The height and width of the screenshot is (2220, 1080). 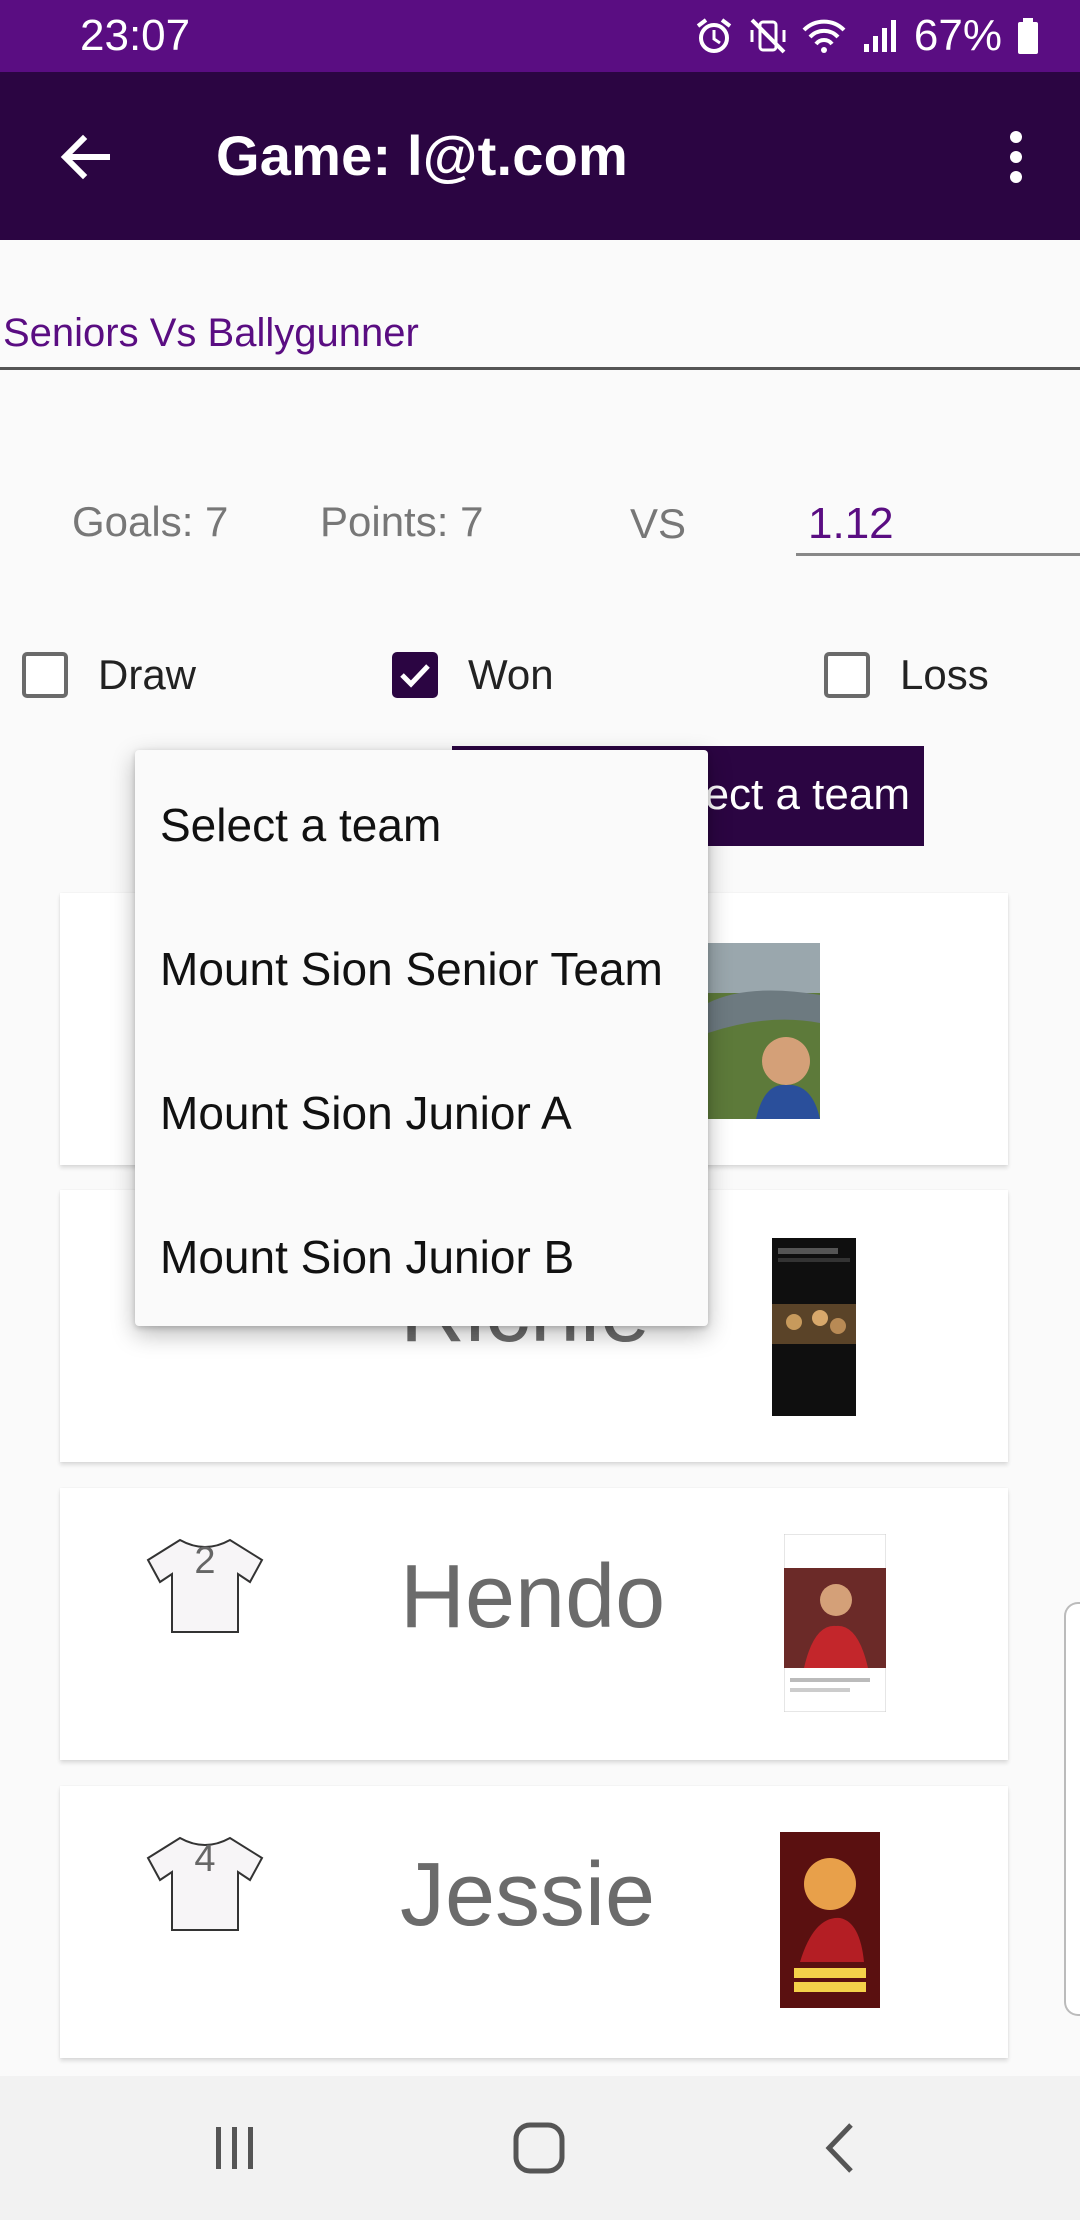 What do you see at coordinates (205, 1586) in the screenshot?
I see `jersey-icon: 2` at bounding box center [205, 1586].